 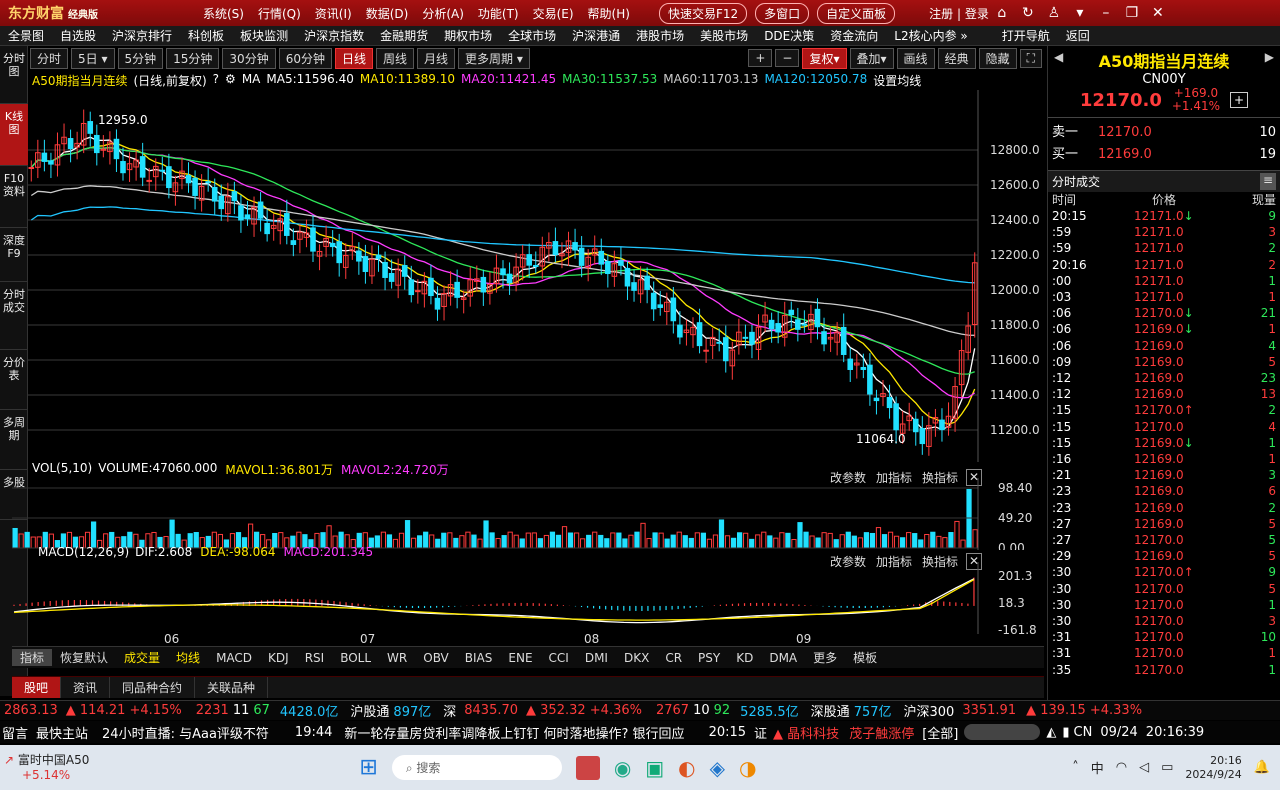 I want to click on indicator-tab-8: WR, so click(x=397, y=658).